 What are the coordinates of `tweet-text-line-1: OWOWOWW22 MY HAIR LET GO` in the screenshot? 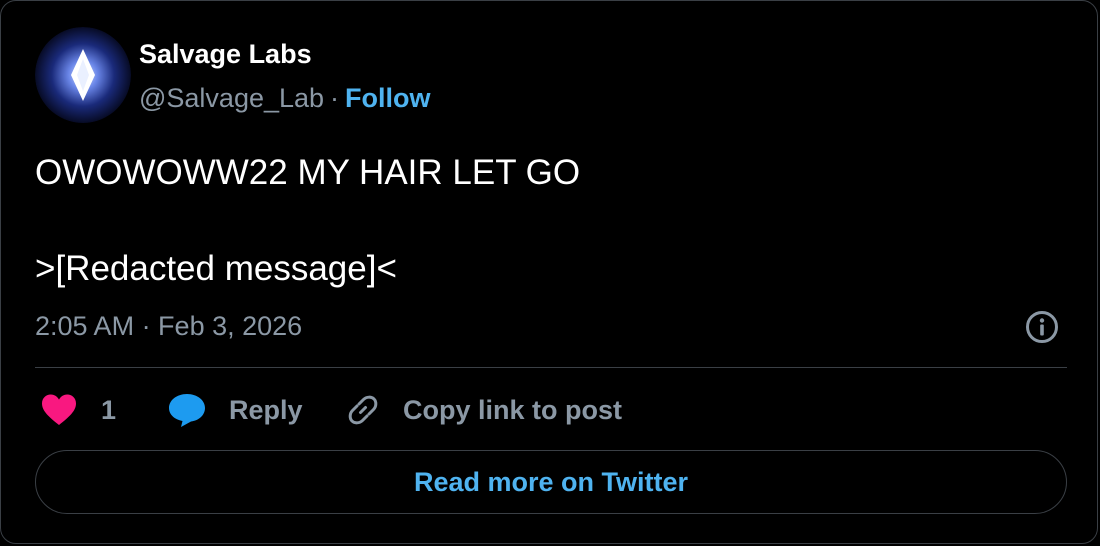 It's located at (308, 172).